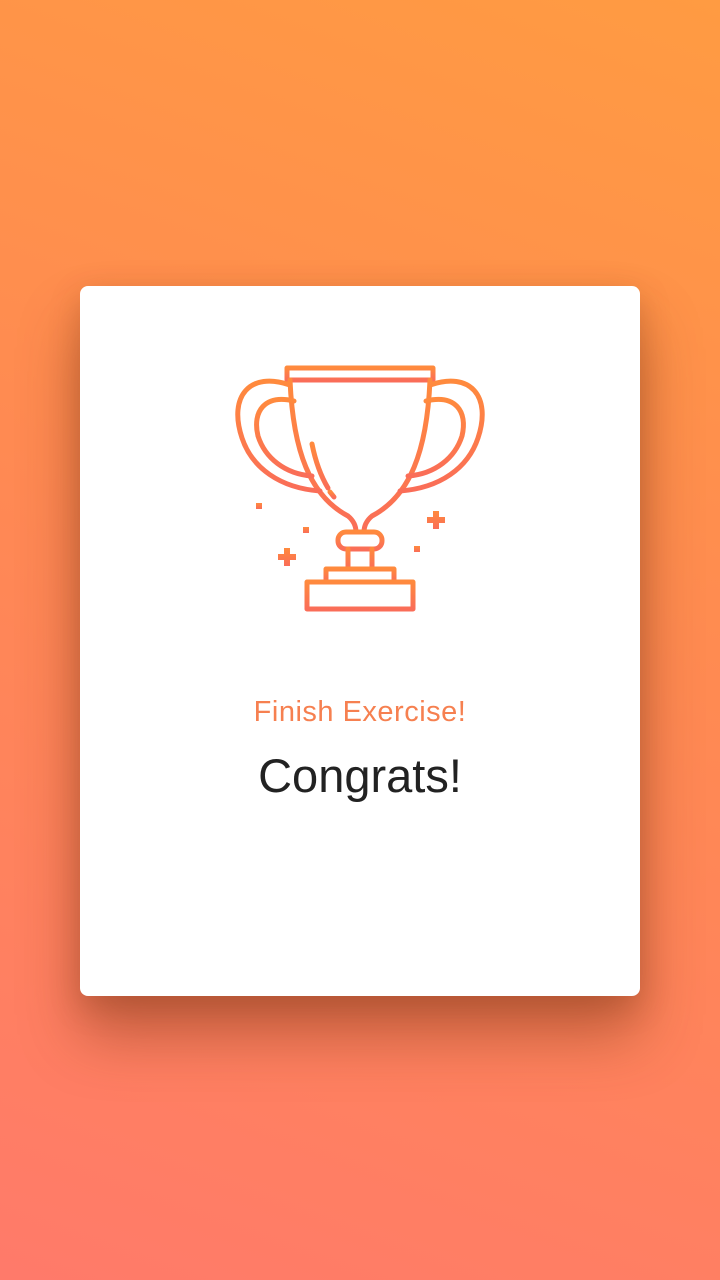 The height and width of the screenshot is (1280, 720). Describe the element at coordinates (360, 712) in the screenshot. I see `finish-exercise-label: Finish Exercise!` at that location.